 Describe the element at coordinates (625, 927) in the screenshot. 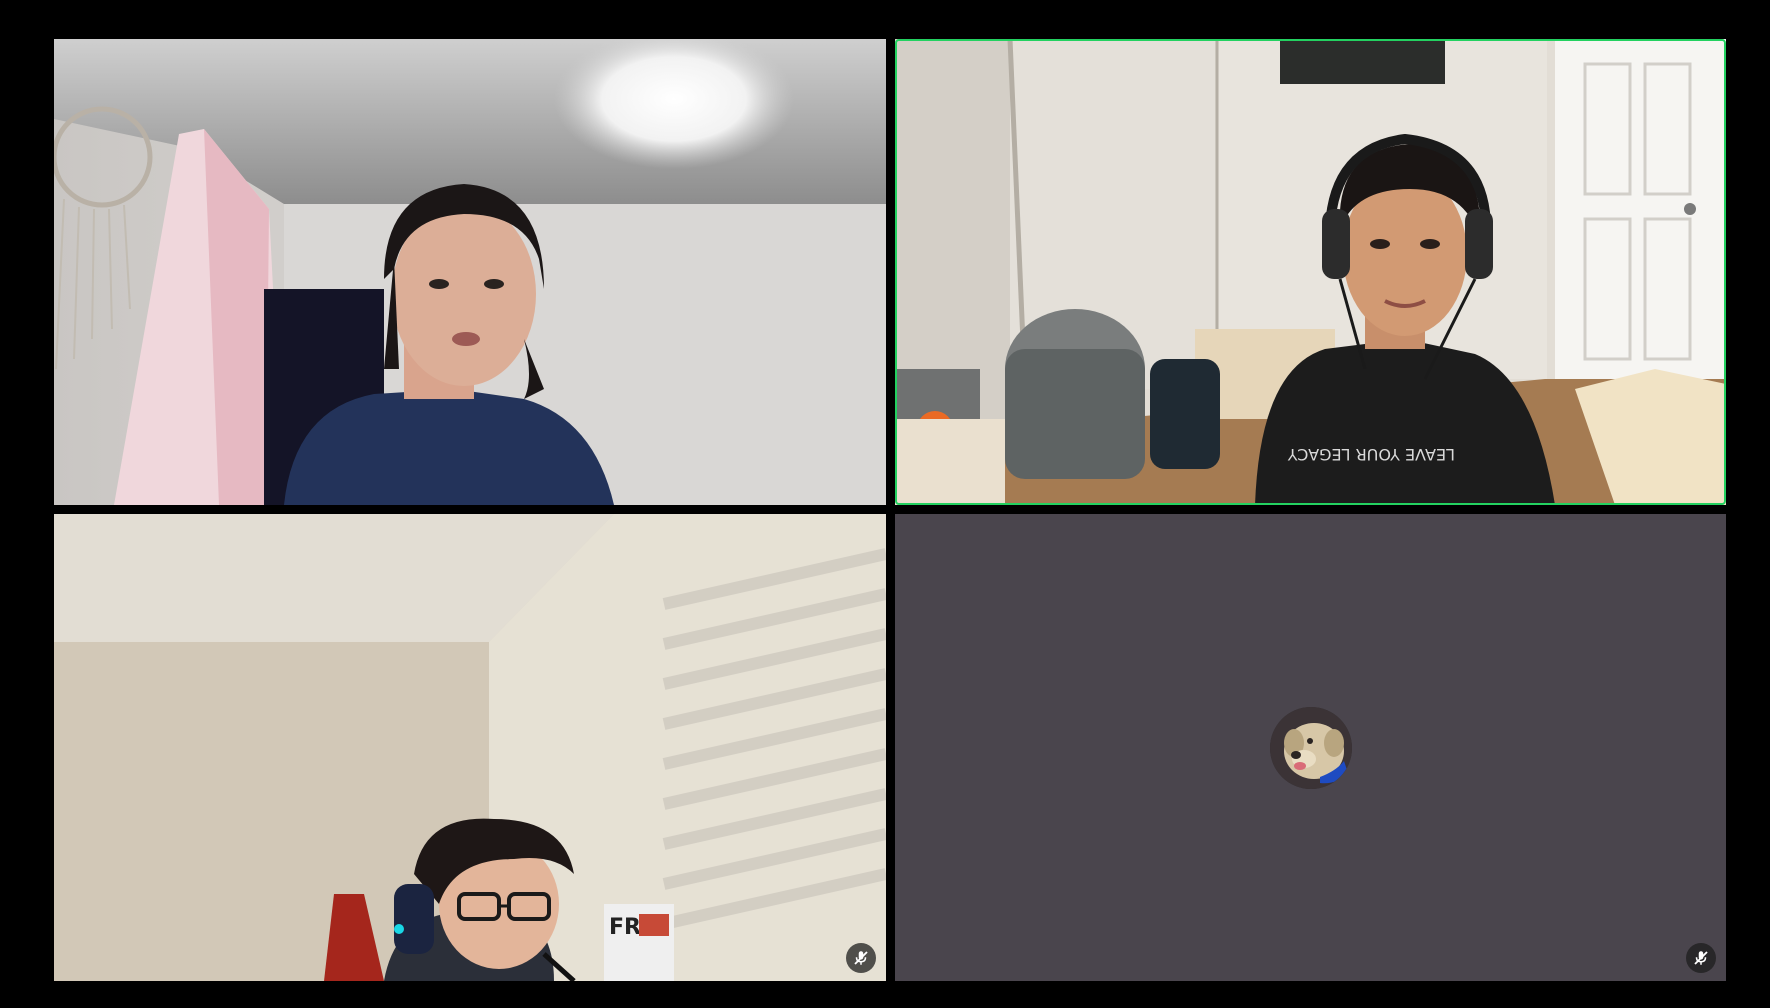

I see `svg-text: FR` at that location.